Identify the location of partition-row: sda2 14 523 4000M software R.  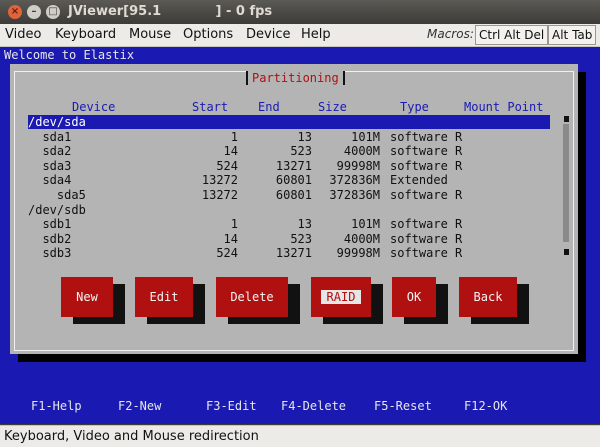
(289, 151).